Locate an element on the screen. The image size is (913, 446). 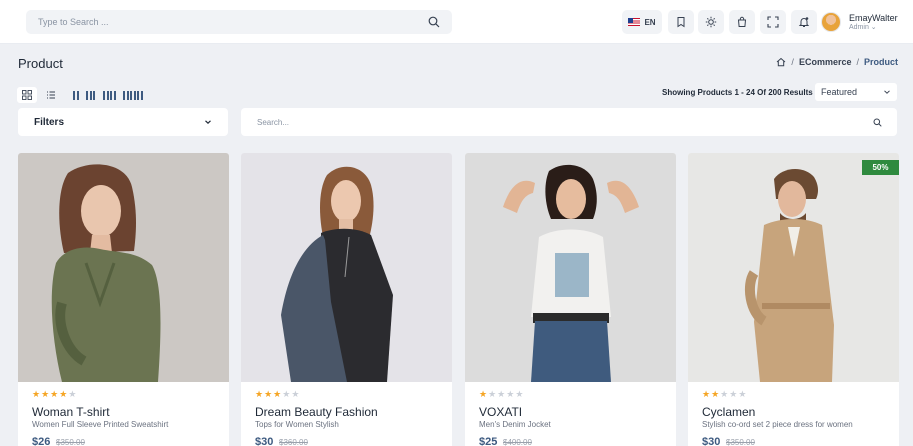
bookmark-icon is located at coordinates (681, 22).